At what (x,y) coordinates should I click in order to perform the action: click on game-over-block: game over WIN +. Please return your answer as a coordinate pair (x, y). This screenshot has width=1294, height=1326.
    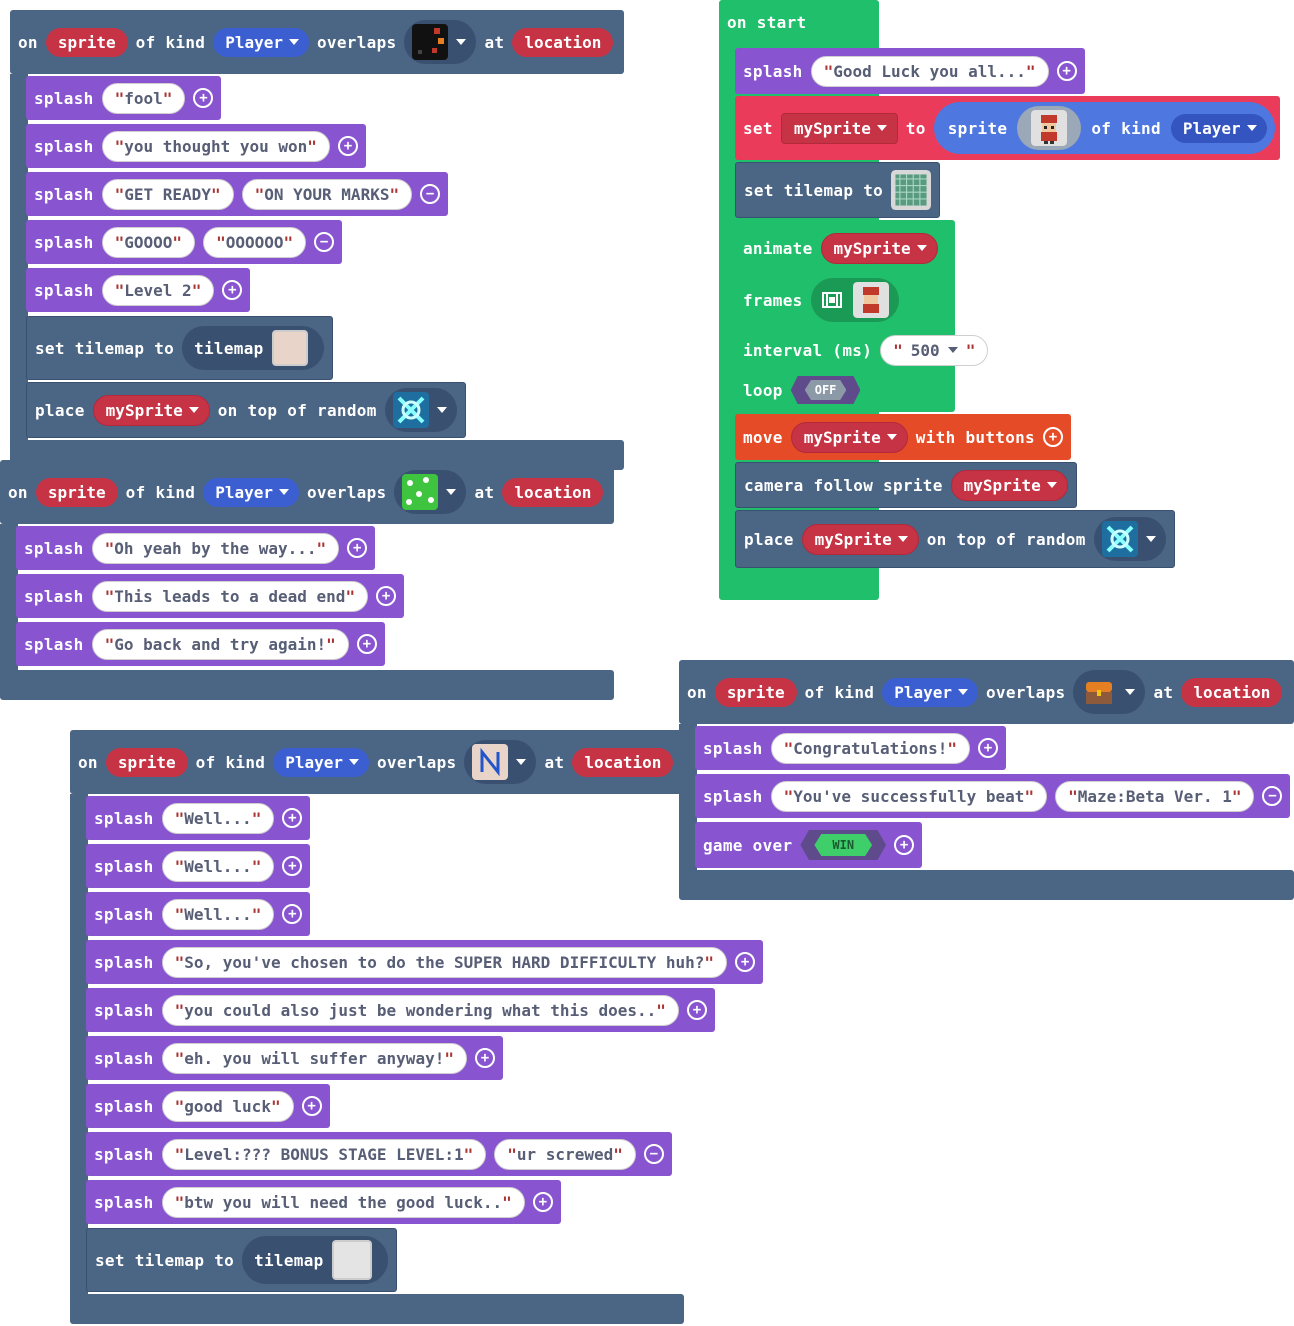
    Looking at the image, I should click on (809, 845).